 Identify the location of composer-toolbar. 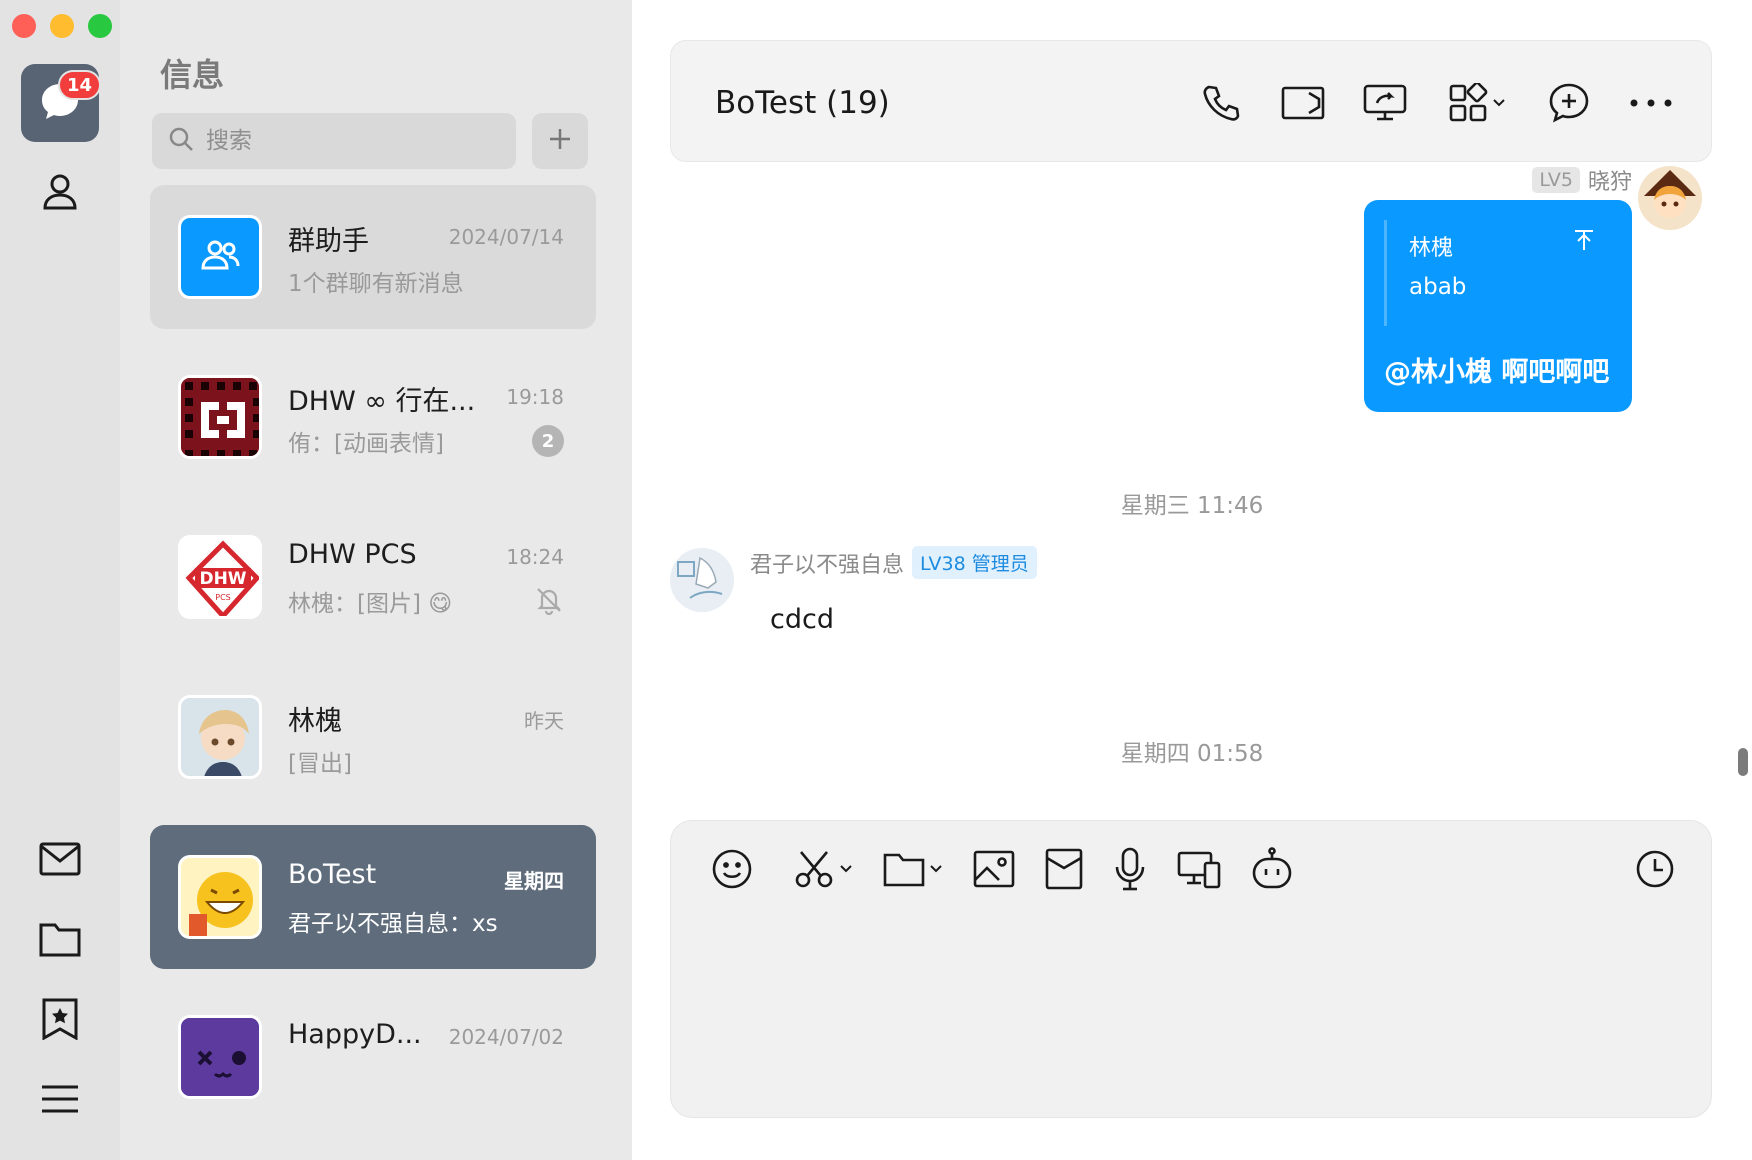
(1002, 869).